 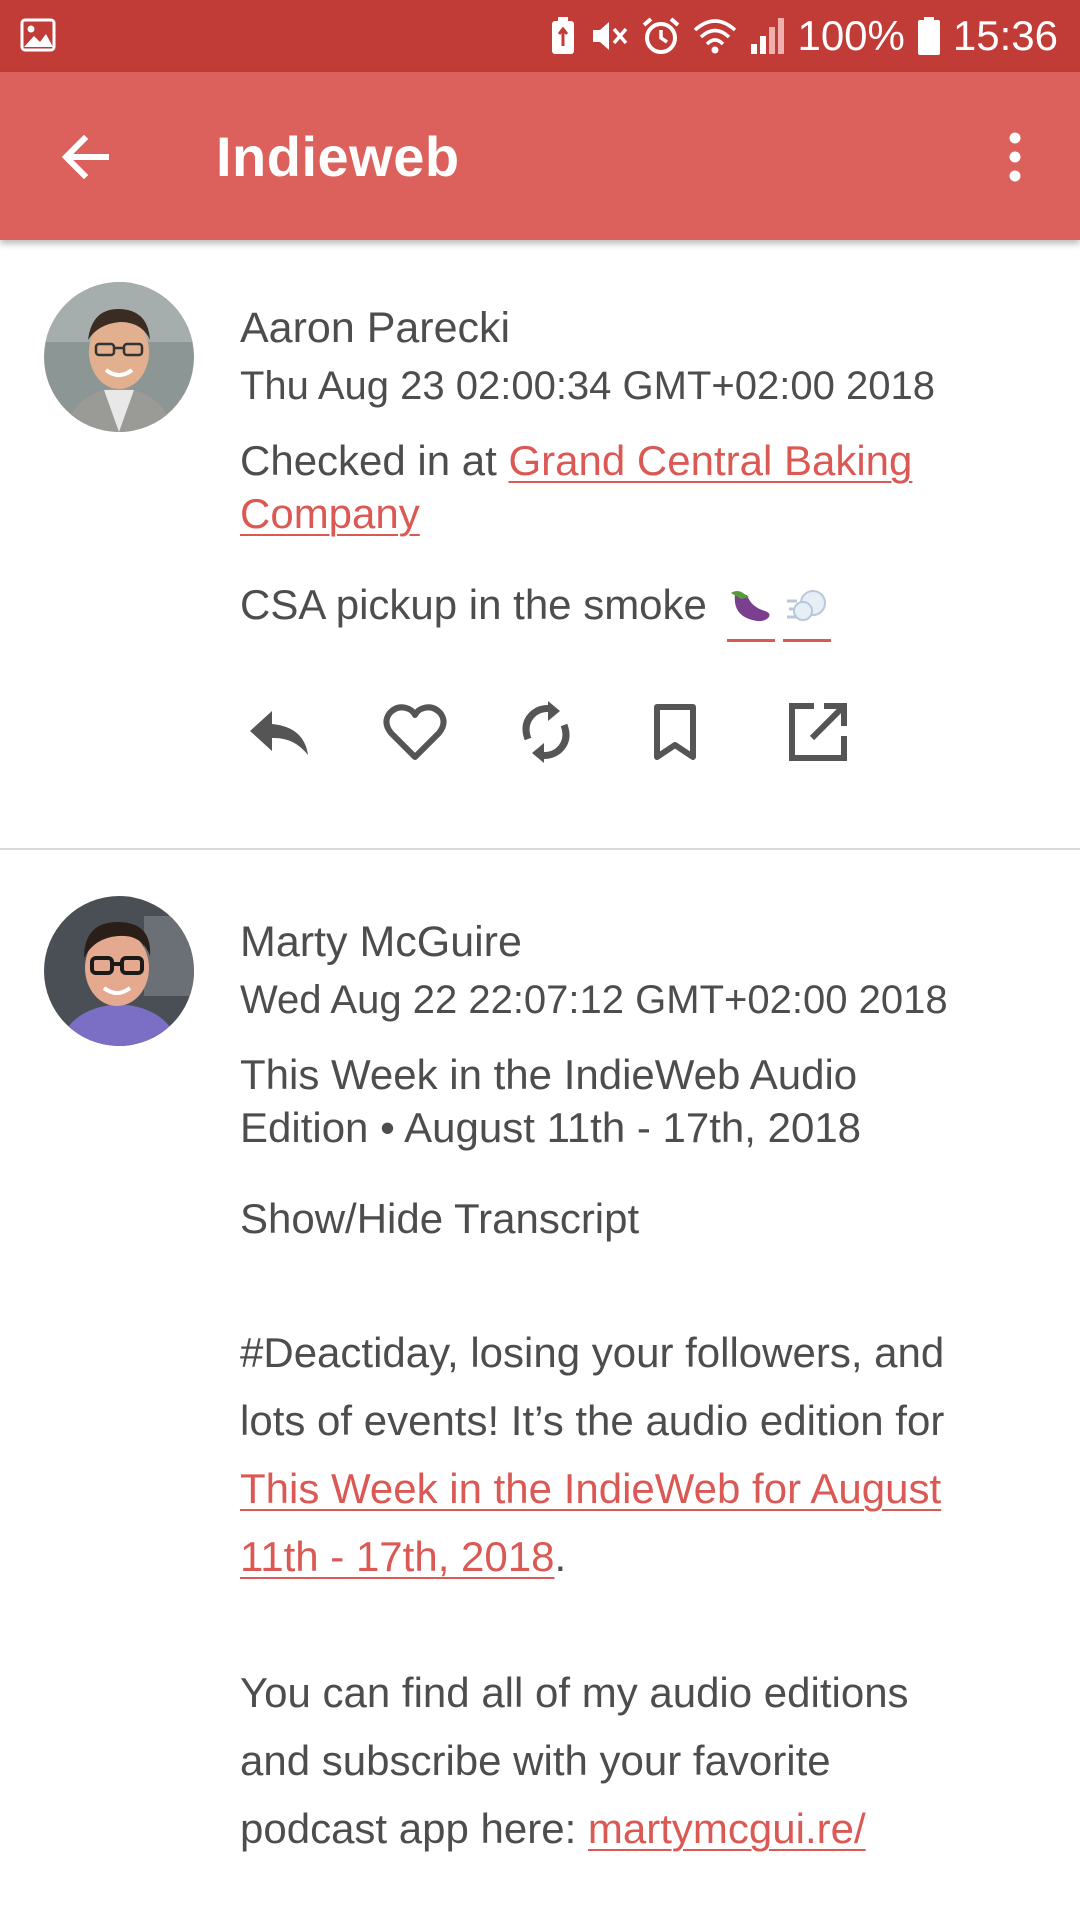 I want to click on dash-icon, so click(x=806, y=613).